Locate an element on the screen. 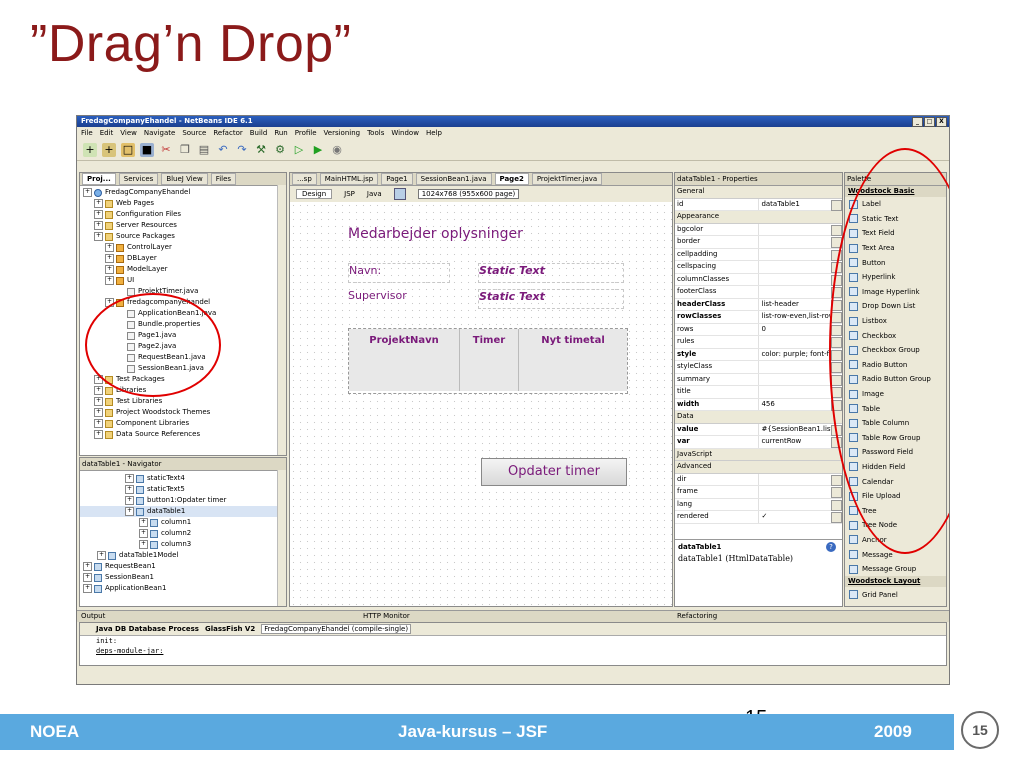  new-project-icon: + is located at coordinates (109, 149).